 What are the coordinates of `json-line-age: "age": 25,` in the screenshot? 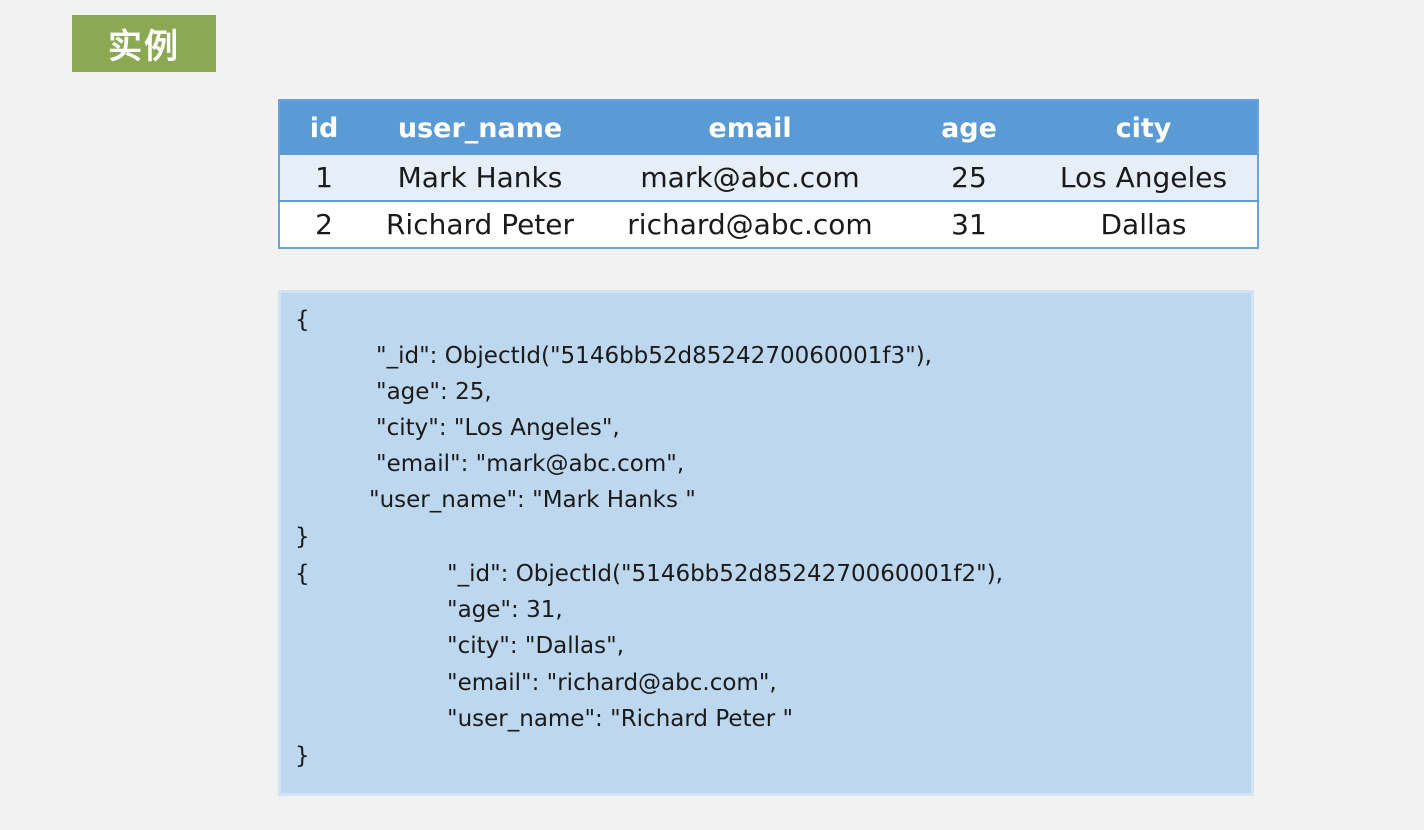 It's located at (434, 392).